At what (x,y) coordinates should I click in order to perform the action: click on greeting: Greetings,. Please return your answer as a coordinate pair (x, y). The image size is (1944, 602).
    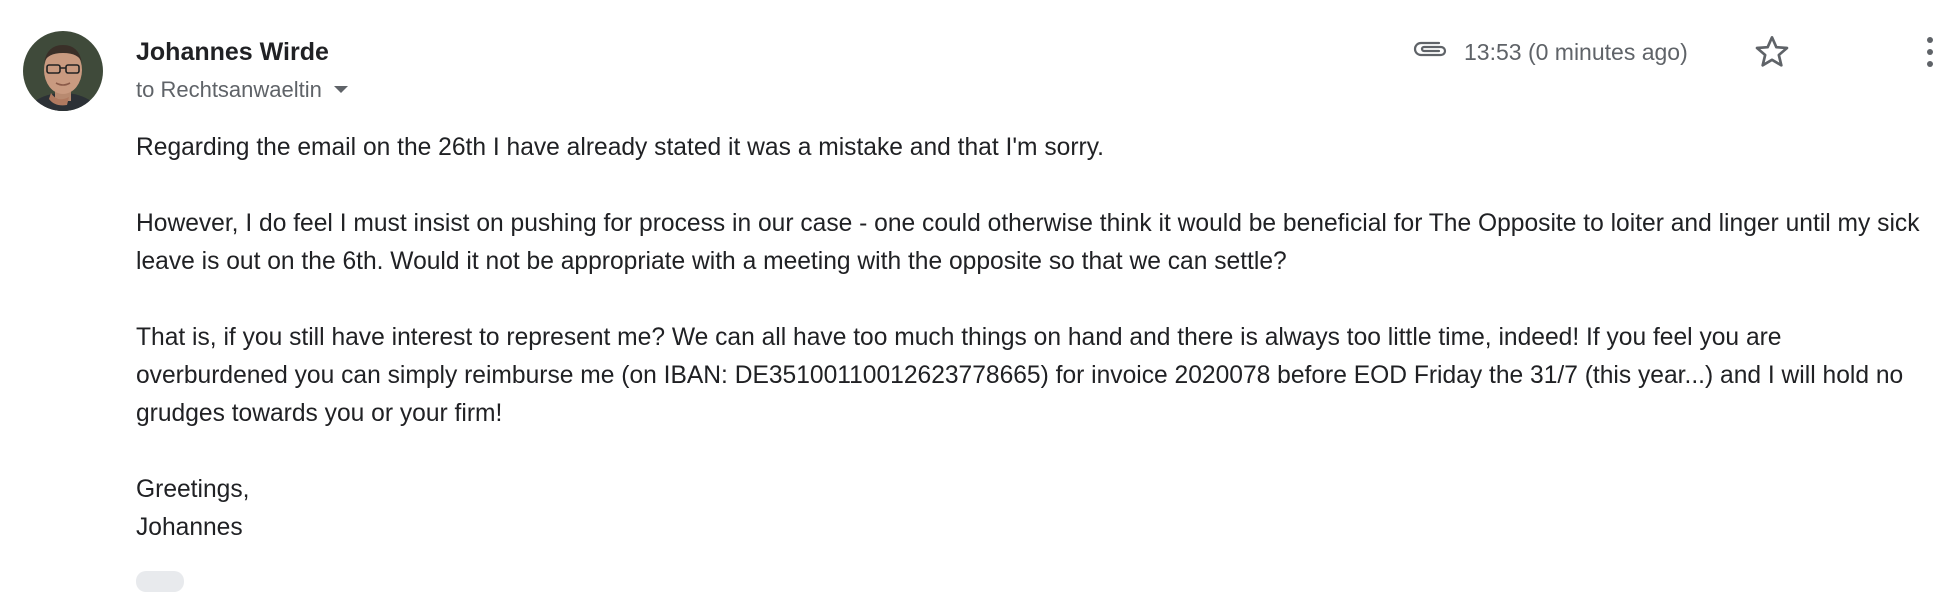
    Looking at the image, I should click on (193, 489).